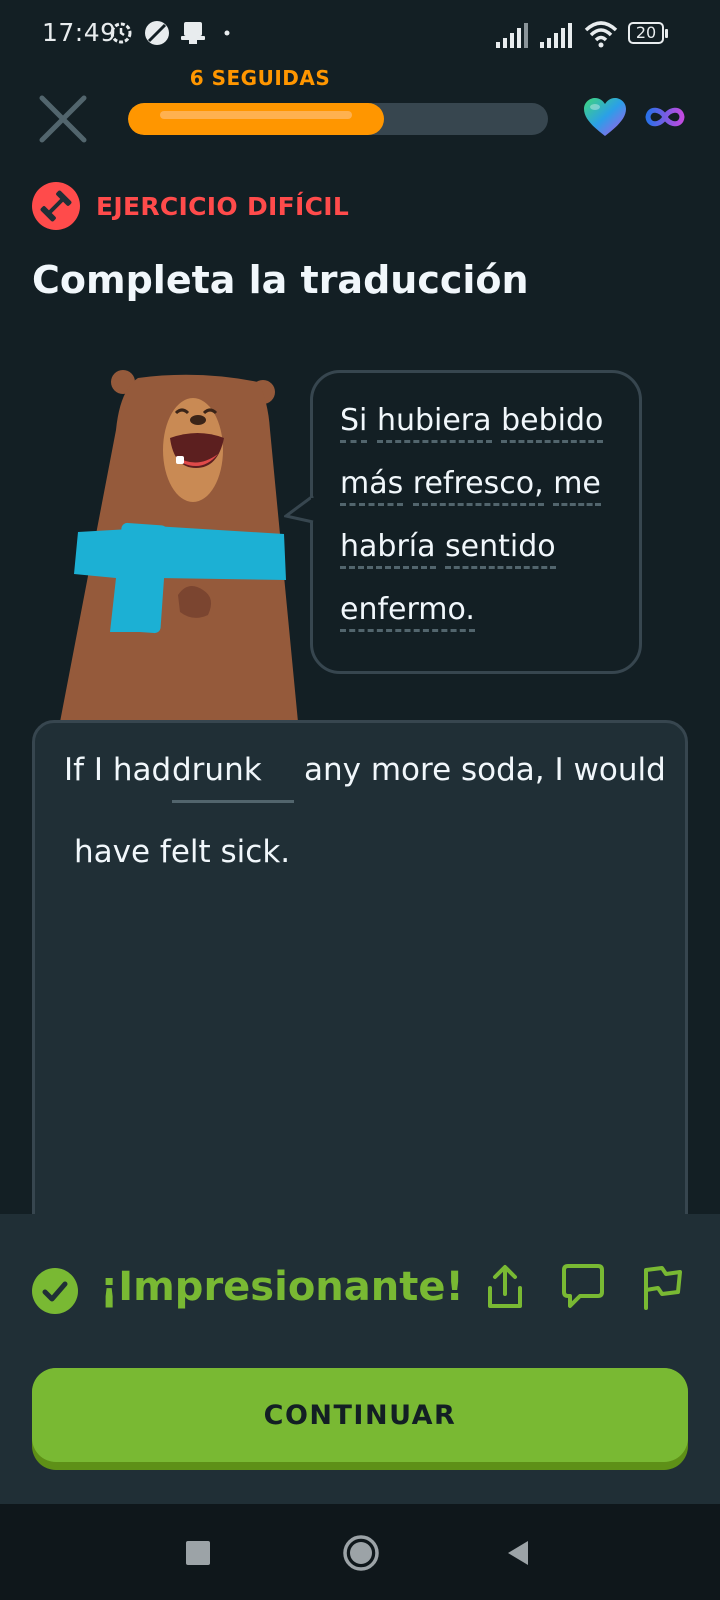  I want to click on answer-text-after: any more soda, I would, so click(485, 770).